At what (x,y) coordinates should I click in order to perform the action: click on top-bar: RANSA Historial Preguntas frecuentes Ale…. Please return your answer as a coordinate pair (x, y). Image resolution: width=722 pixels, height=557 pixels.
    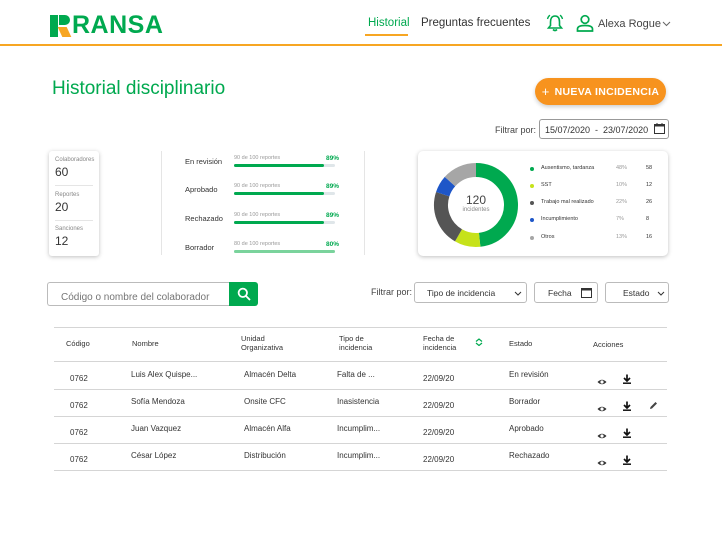
    Looking at the image, I should click on (361, 23).